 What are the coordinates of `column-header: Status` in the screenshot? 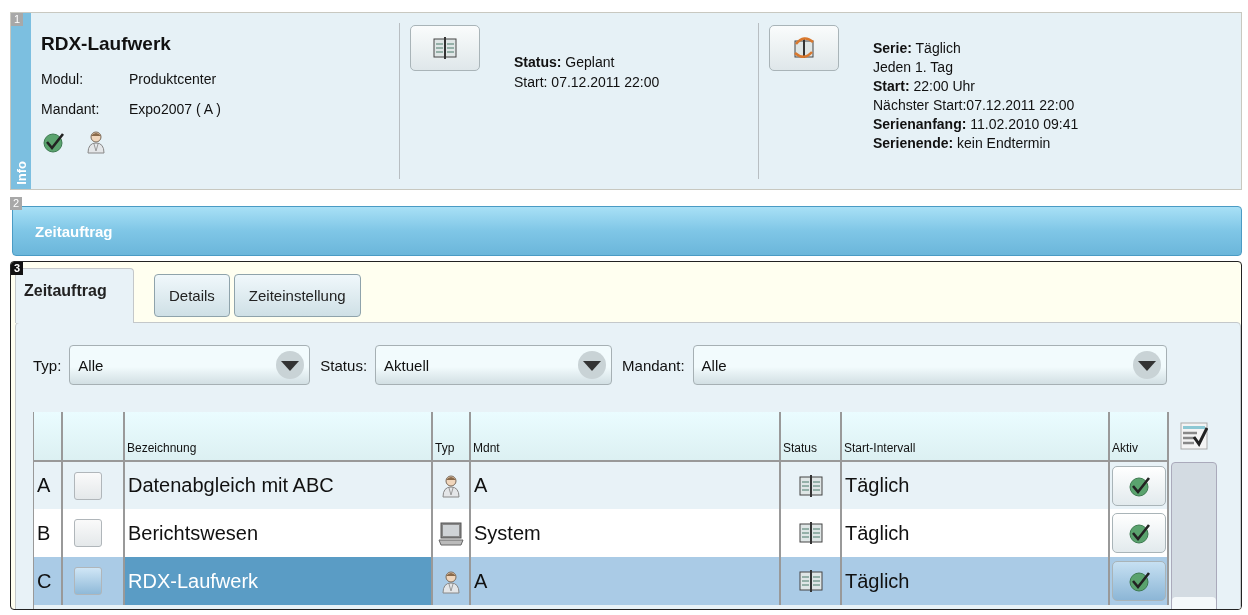 It's located at (811, 437).